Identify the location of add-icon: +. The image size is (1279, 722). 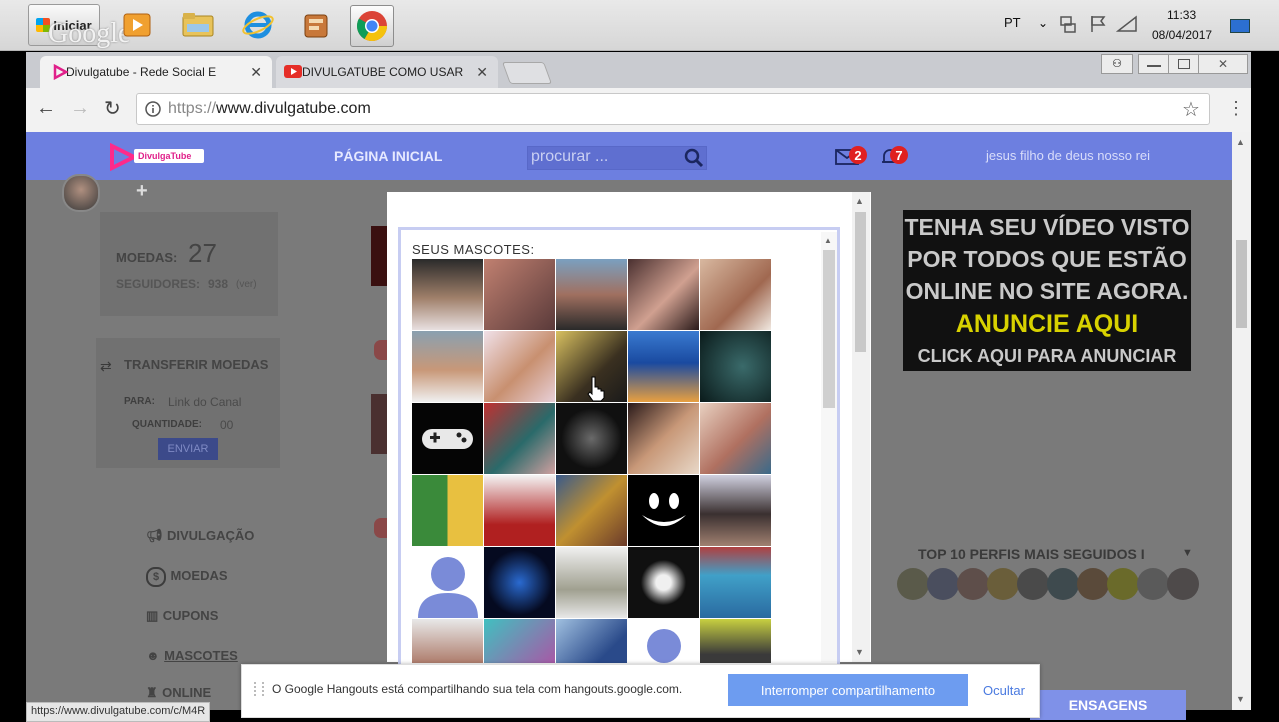
(142, 191).